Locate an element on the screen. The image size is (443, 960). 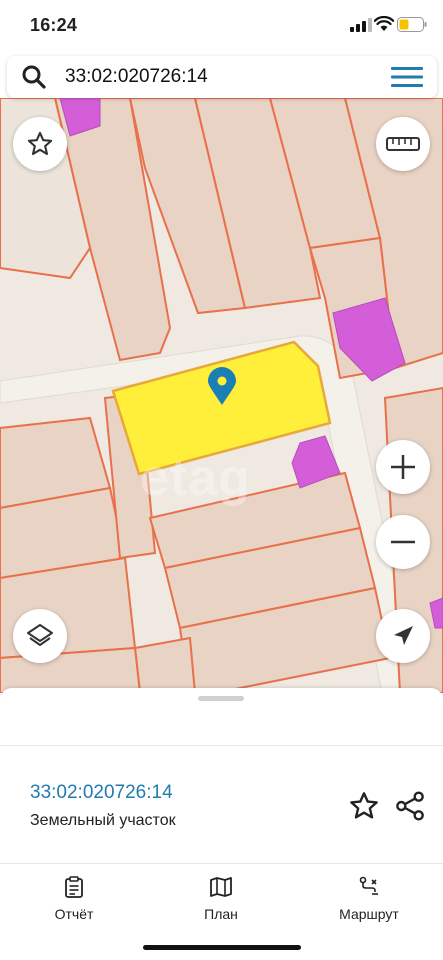
report-icon is located at coordinates (74, 887).